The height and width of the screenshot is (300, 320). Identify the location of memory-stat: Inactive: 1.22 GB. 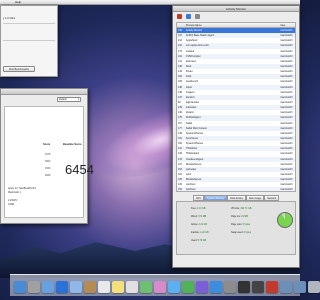
(200, 233).